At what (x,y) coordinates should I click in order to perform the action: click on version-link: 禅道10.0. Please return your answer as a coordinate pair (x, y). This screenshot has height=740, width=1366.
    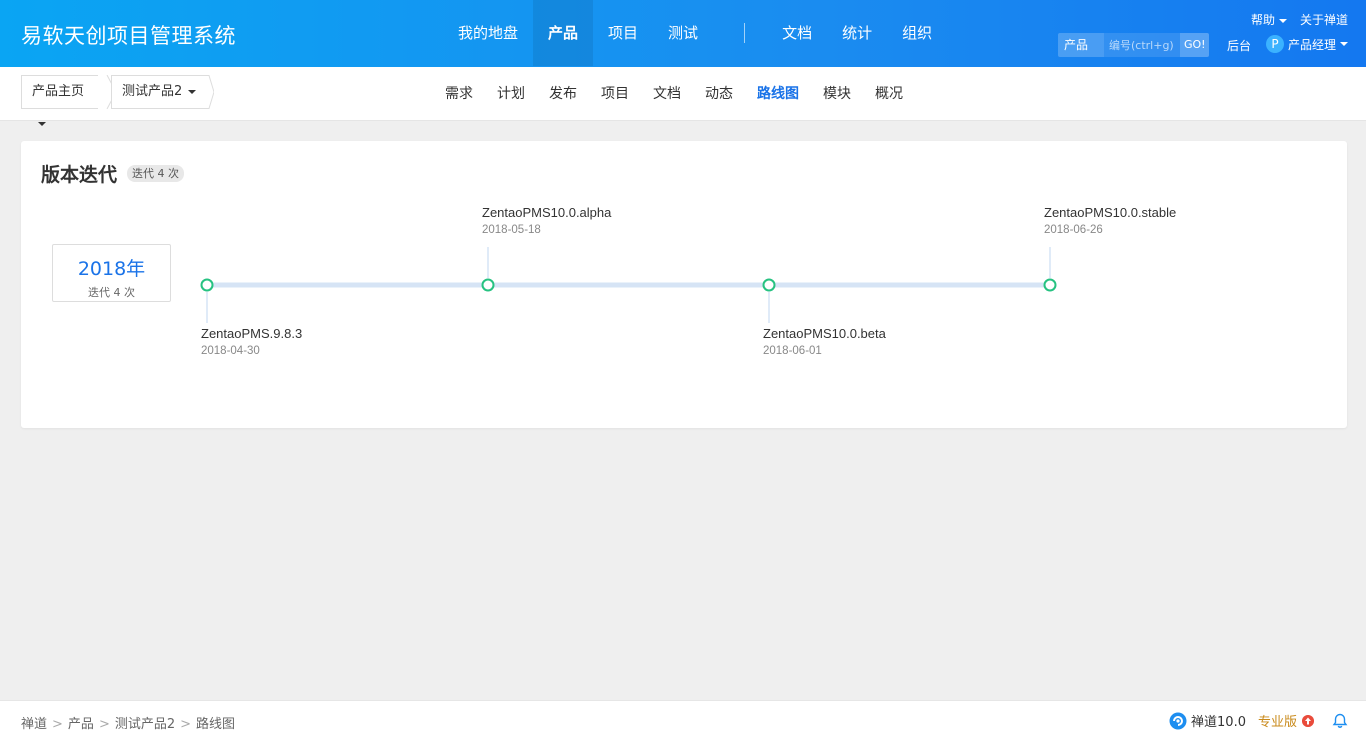
    Looking at the image, I should click on (1218, 720).